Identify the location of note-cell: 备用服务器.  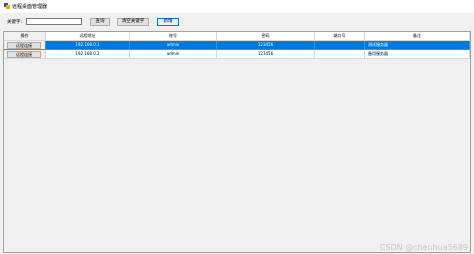
(417, 54).